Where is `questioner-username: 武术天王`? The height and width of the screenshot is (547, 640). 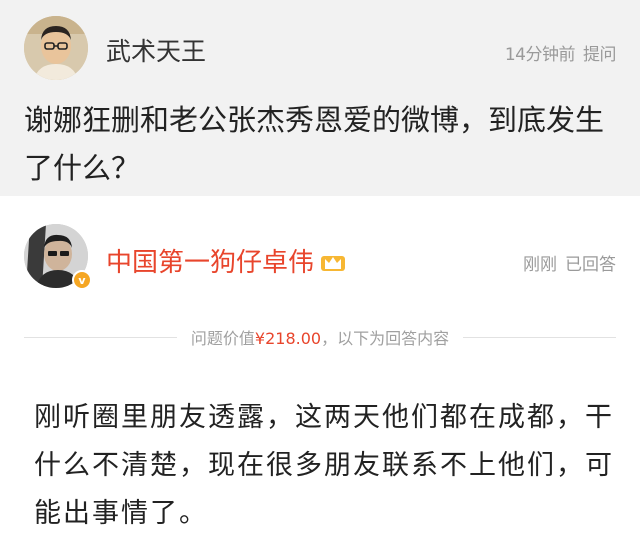
questioner-username: 武术天王 is located at coordinates (156, 50).